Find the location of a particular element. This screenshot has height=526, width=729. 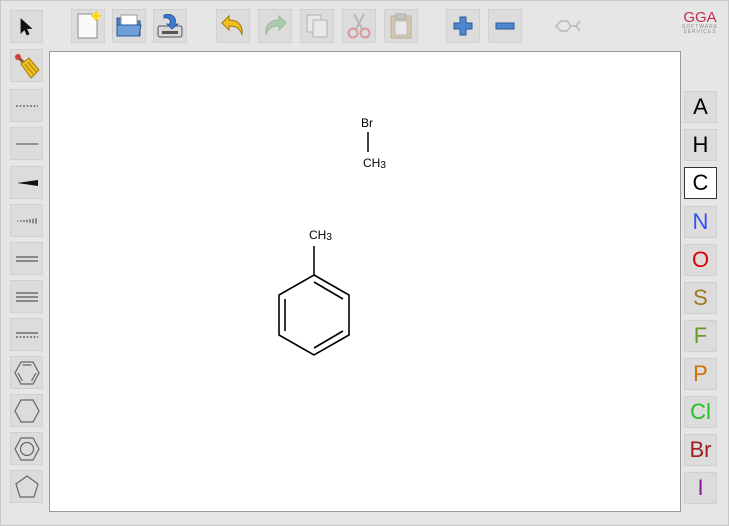

copy-button is located at coordinates (317, 26).